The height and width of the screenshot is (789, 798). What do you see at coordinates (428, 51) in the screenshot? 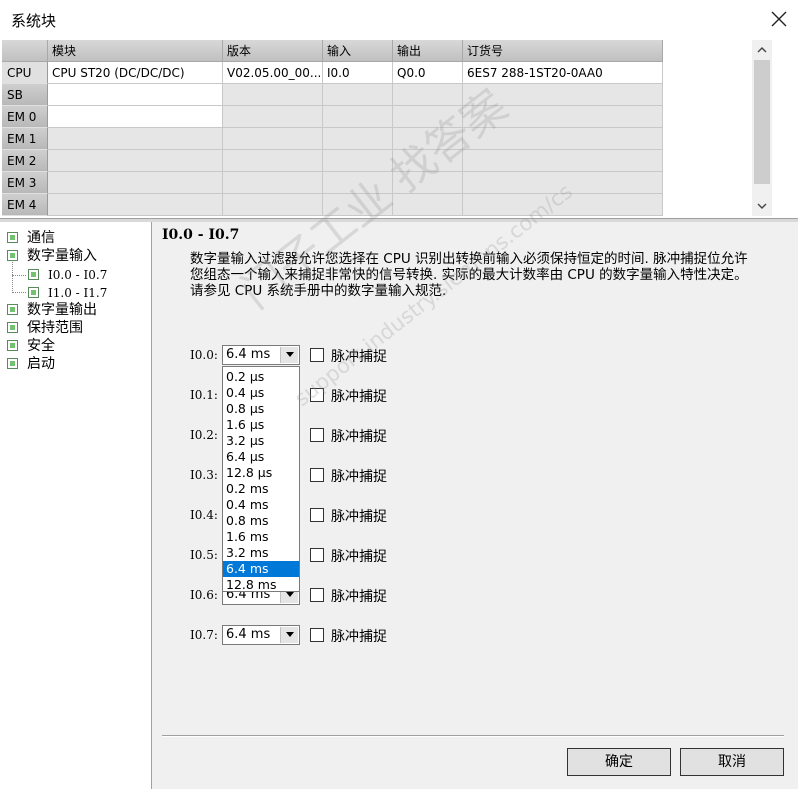
I see `grid-header-output: 输出` at bounding box center [428, 51].